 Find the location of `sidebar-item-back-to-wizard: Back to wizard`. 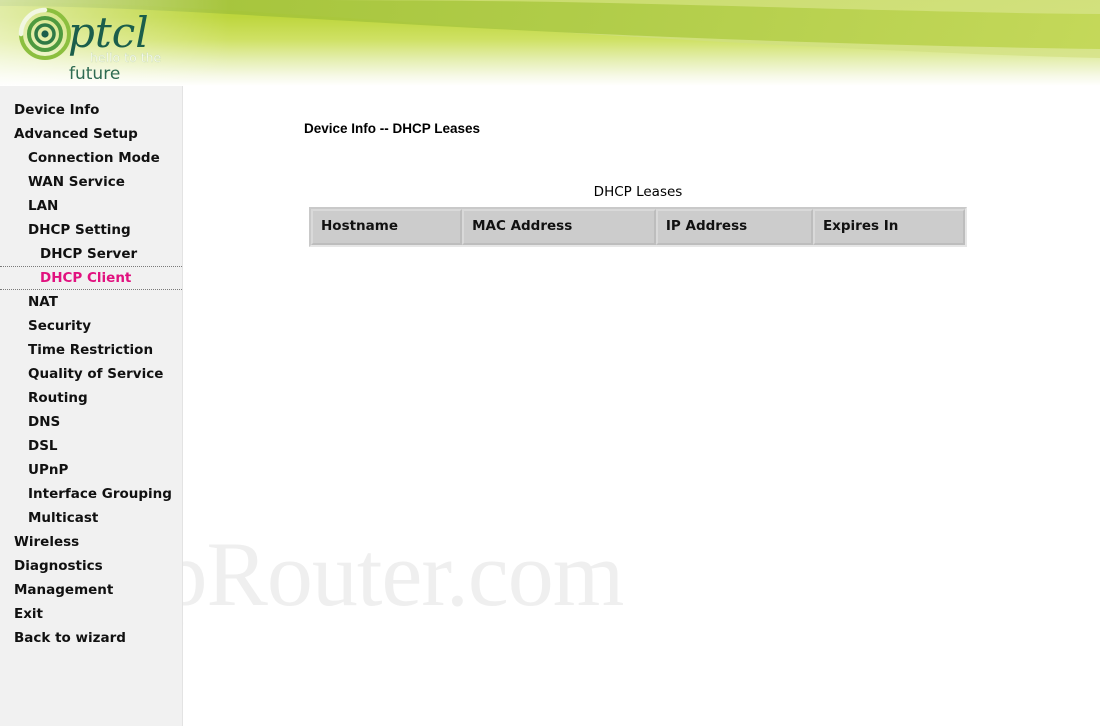

sidebar-item-back-to-wizard: Back to wizard is located at coordinates (91, 638).